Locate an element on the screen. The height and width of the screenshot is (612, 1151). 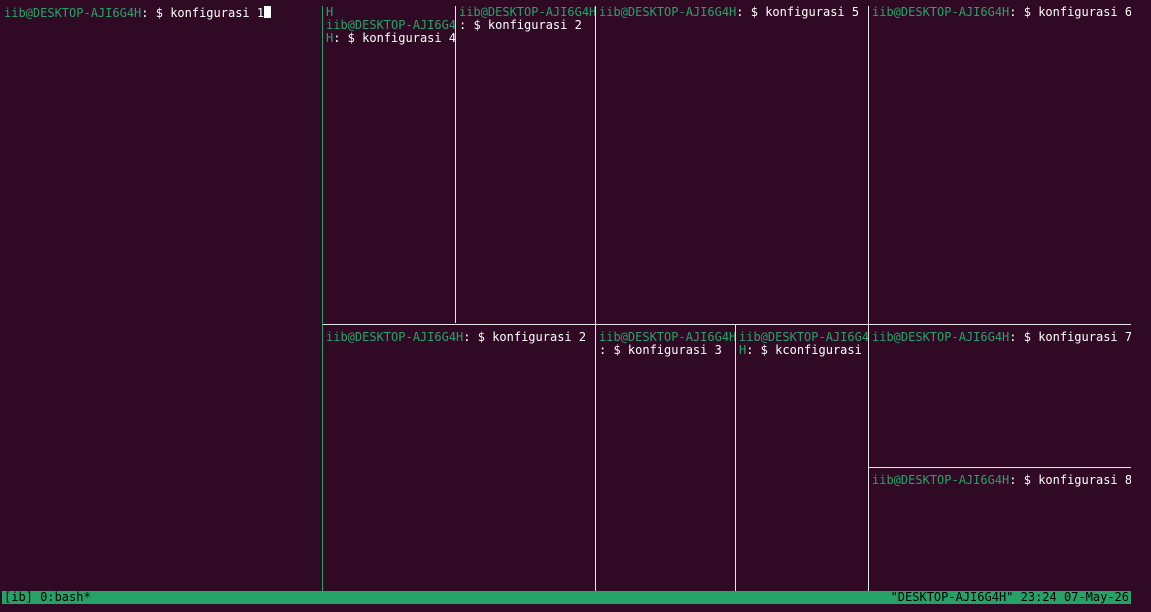
pane-8: iib@DESKTOP-AJI6G4H: $ konfigurasi 8 is located at coordinates (999, 532).